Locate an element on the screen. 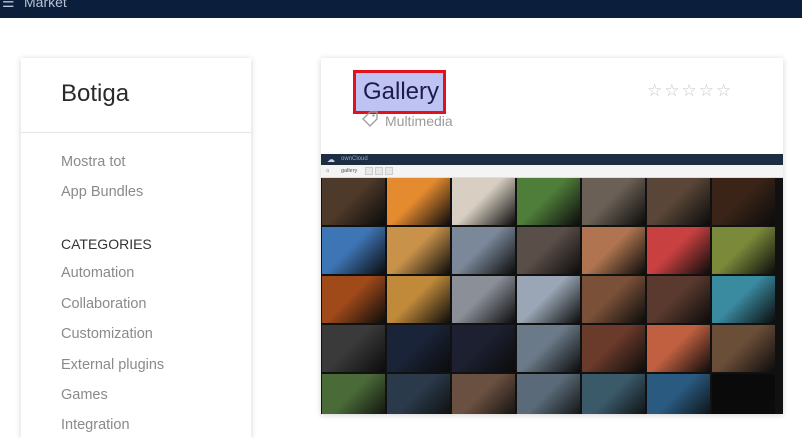  sidebar-item-games: Games is located at coordinates (84, 395).